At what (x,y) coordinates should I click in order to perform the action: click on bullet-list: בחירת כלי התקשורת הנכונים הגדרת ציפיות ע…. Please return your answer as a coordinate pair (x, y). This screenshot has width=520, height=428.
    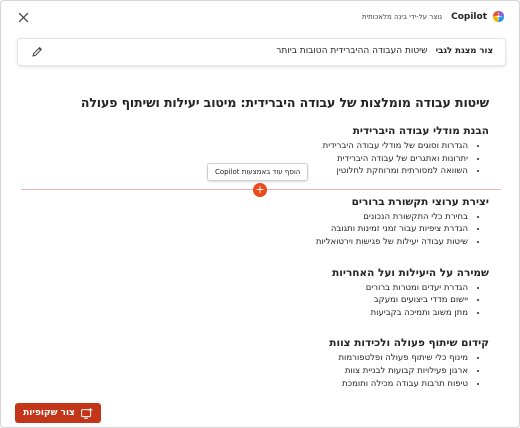
    Looking at the image, I should click on (255, 230).